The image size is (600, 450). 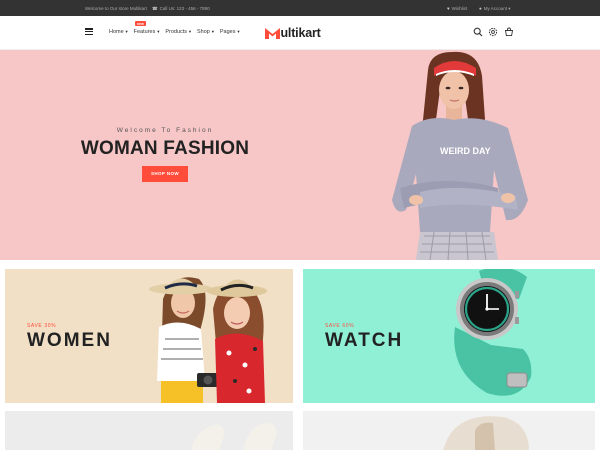 What do you see at coordinates (119, 32) in the screenshot?
I see `nav-item-home: Home▼` at bounding box center [119, 32].